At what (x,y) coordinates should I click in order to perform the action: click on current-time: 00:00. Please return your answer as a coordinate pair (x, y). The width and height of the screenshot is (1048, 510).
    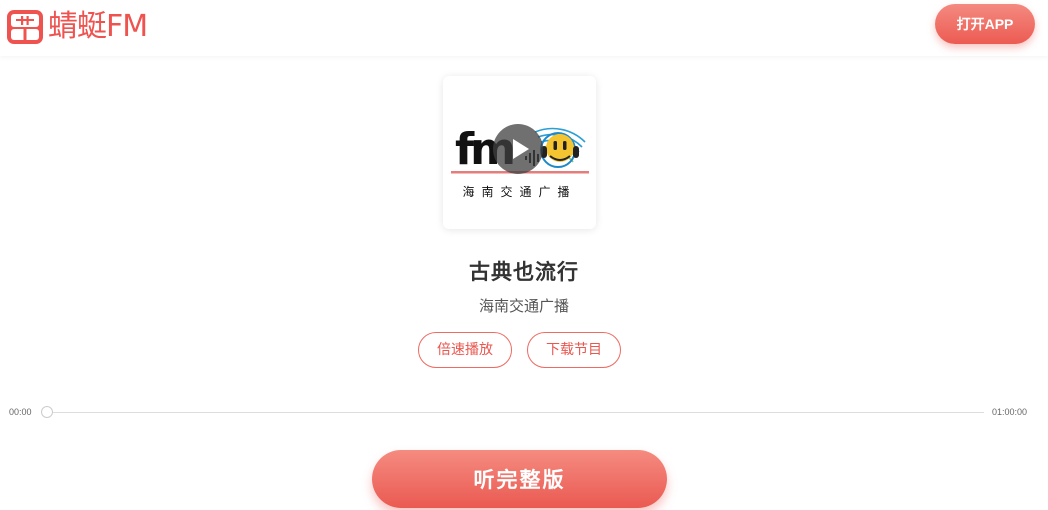
    Looking at the image, I should click on (20, 412).